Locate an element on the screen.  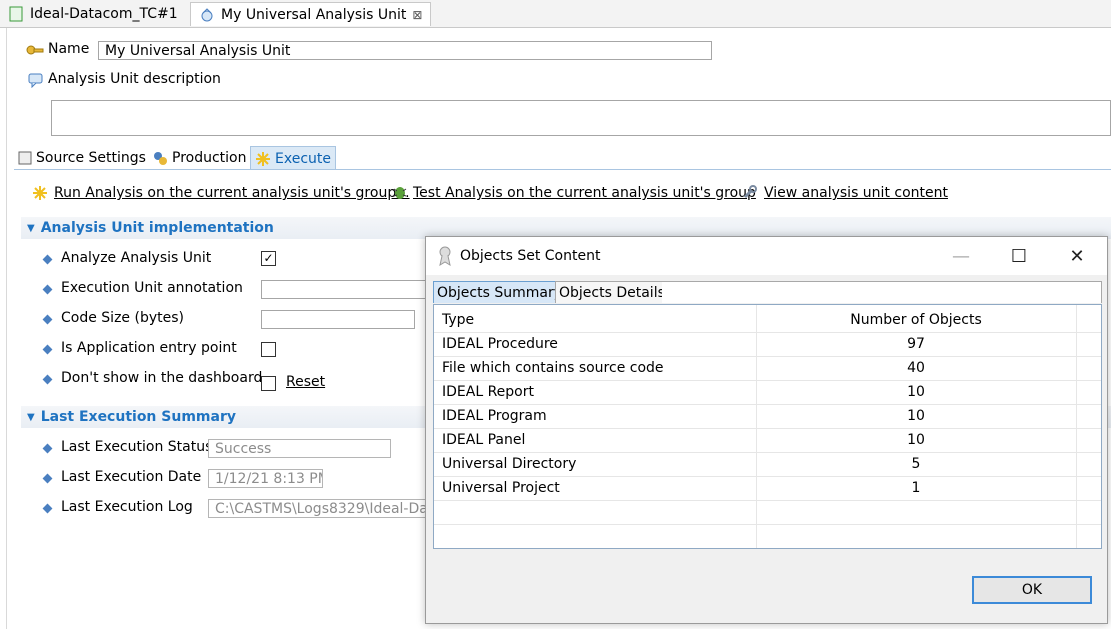
editor-tab-ideal-datacom: Ideal-Datacom_TC#1 is located at coordinates (93, 14).